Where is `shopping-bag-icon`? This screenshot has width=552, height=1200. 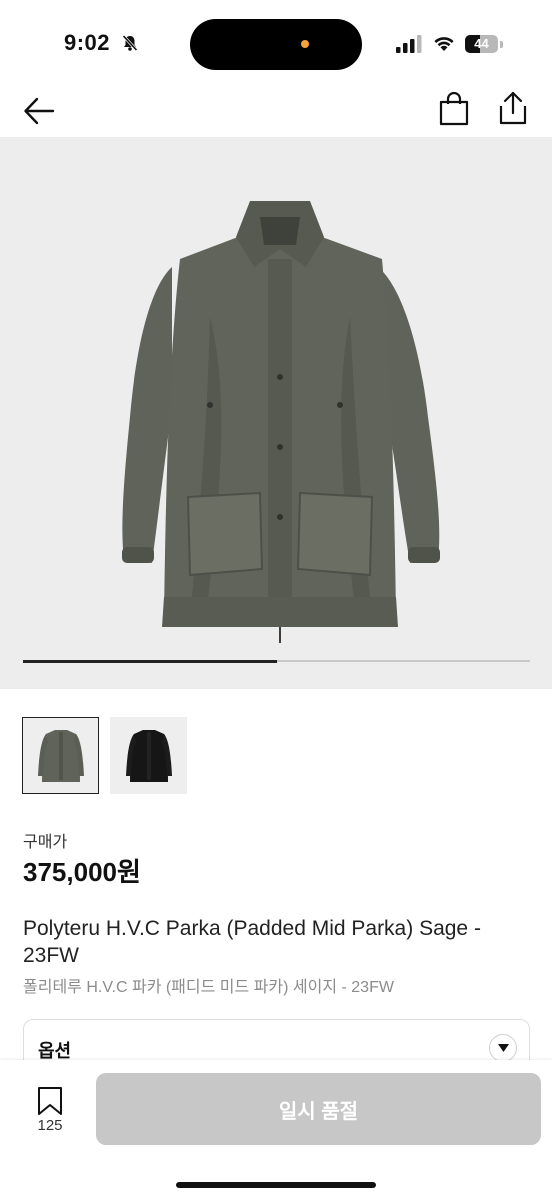
shopping-bag-icon is located at coordinates (454, 109).